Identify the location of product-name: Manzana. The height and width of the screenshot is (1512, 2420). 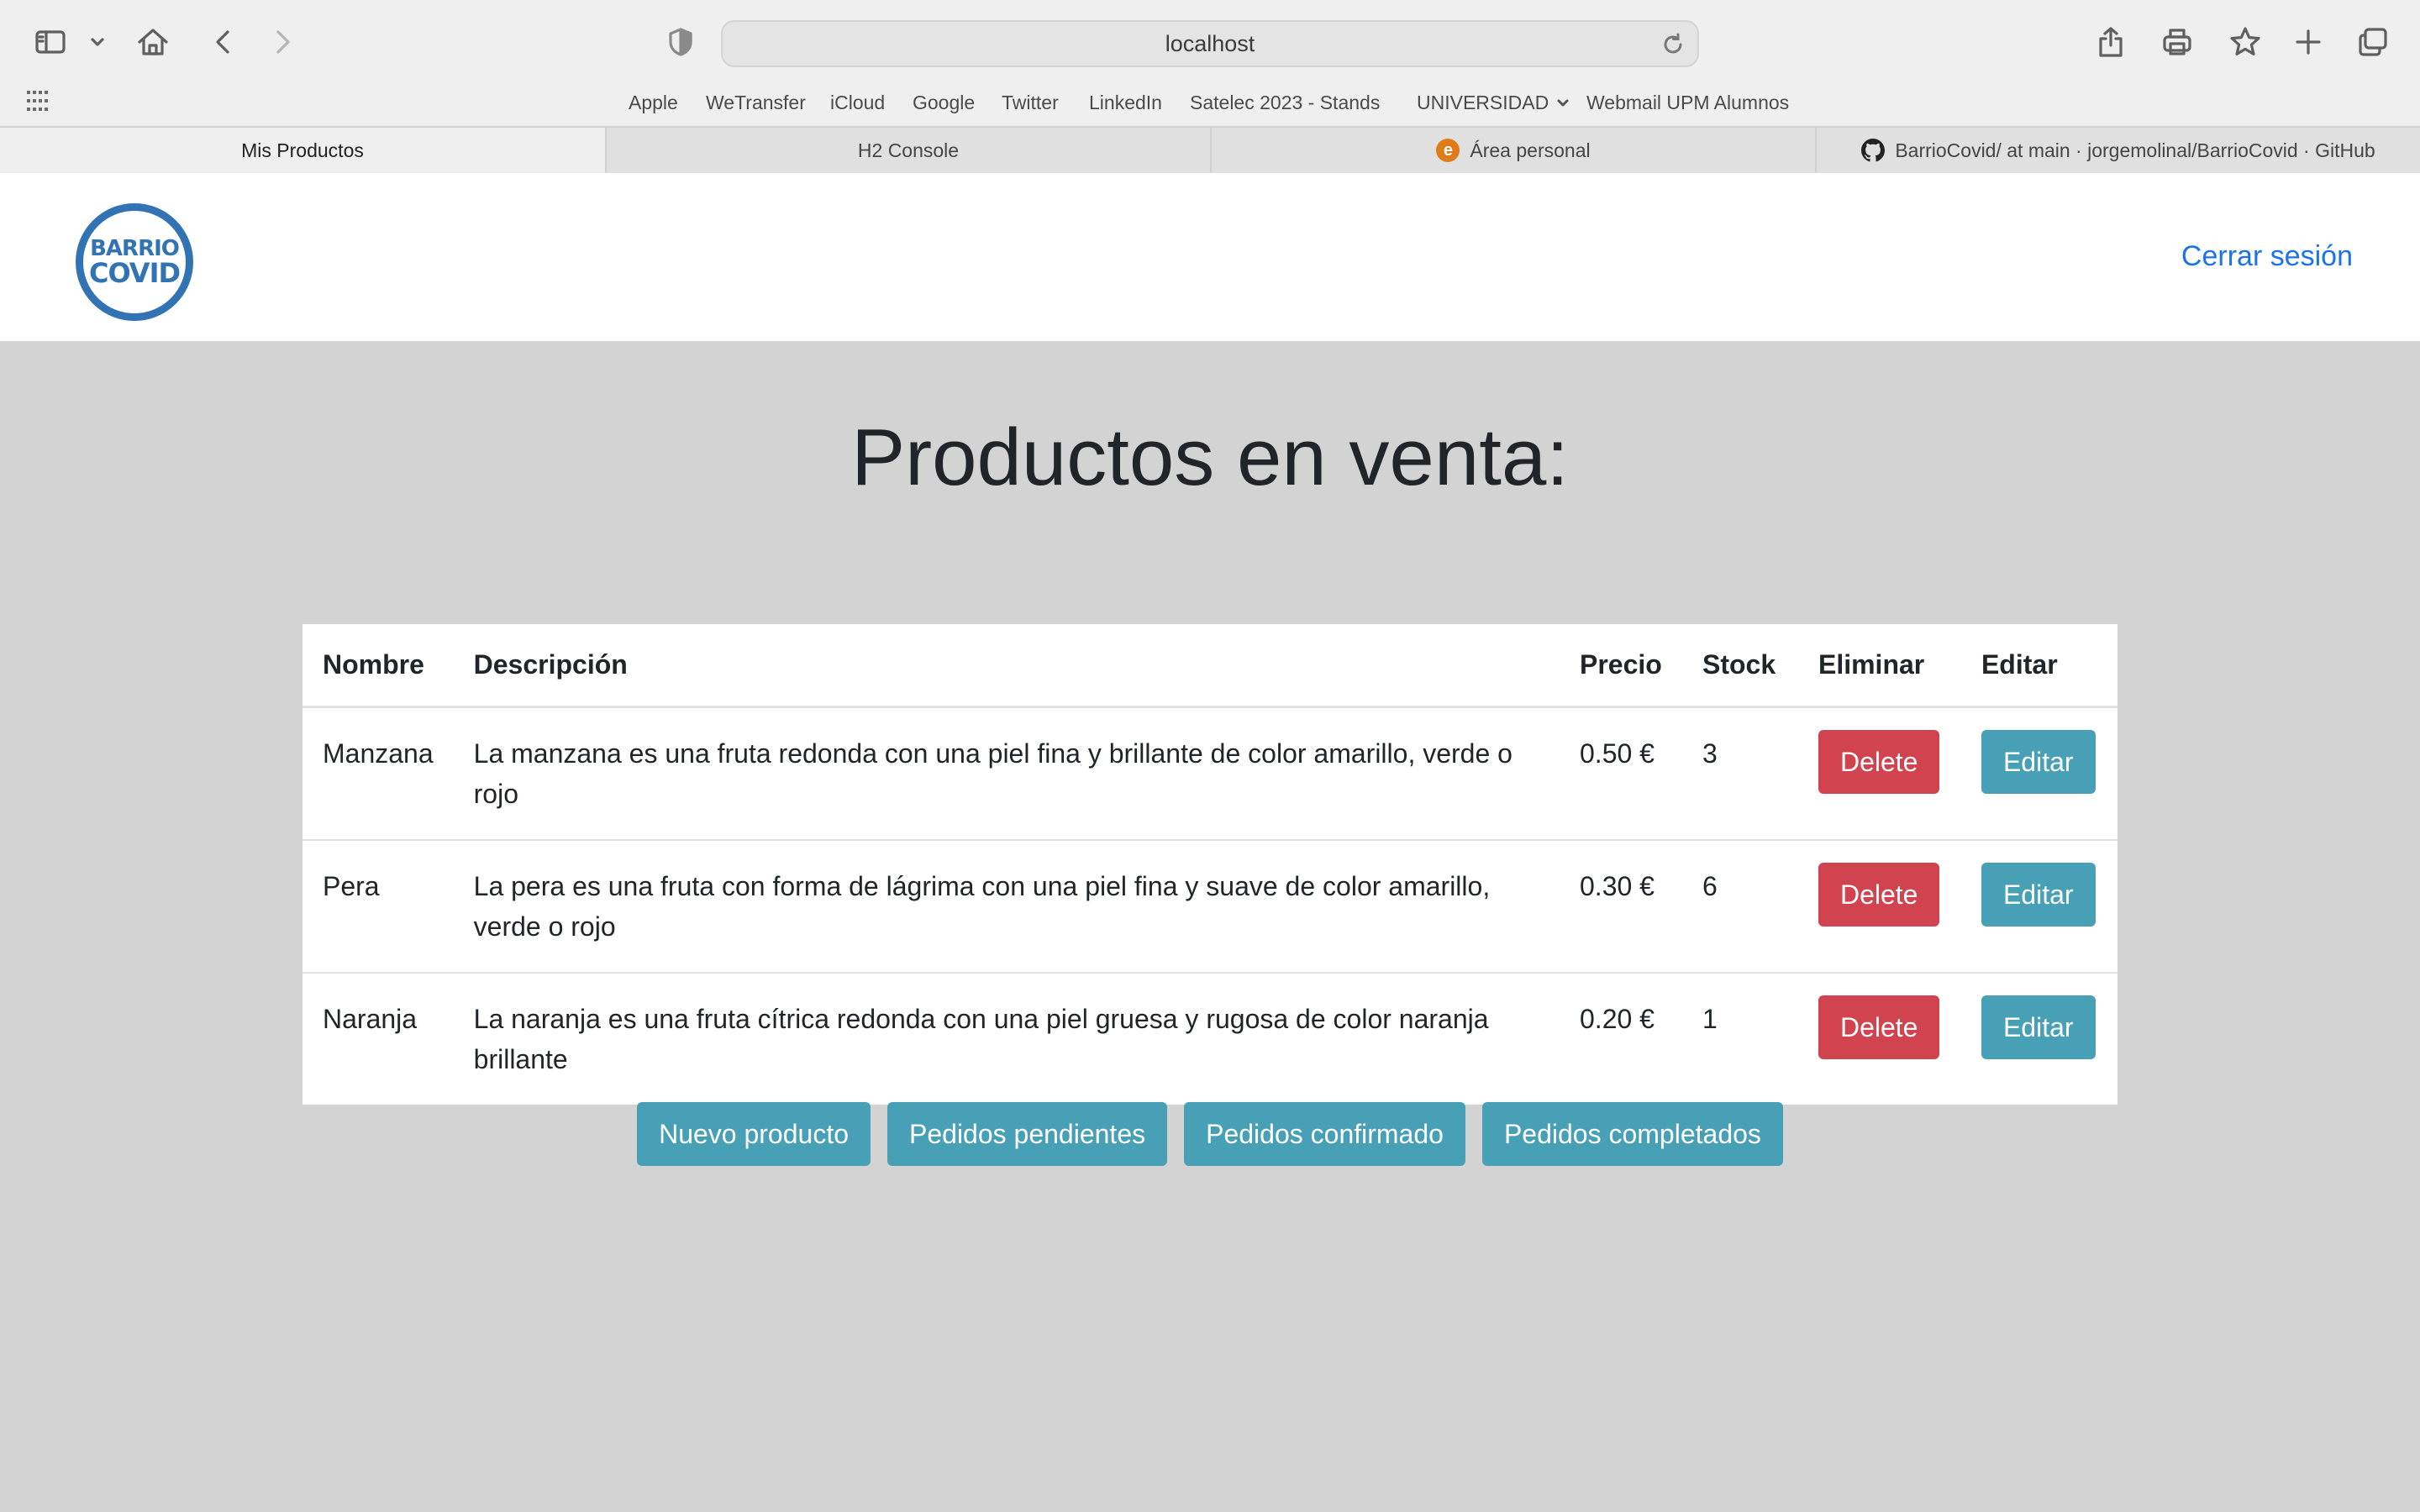
(378, 773).